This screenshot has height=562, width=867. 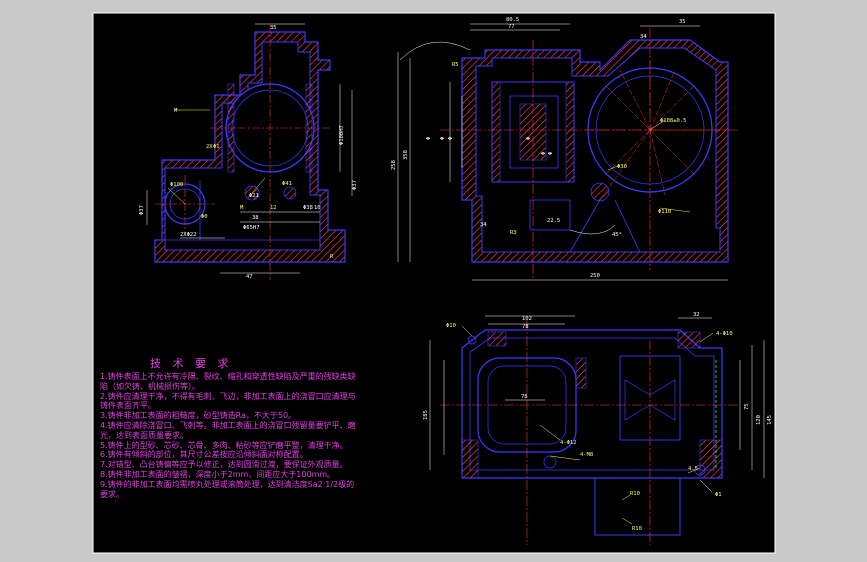 I want to click on dim-label: Φ100, so click(x=176, y=185).